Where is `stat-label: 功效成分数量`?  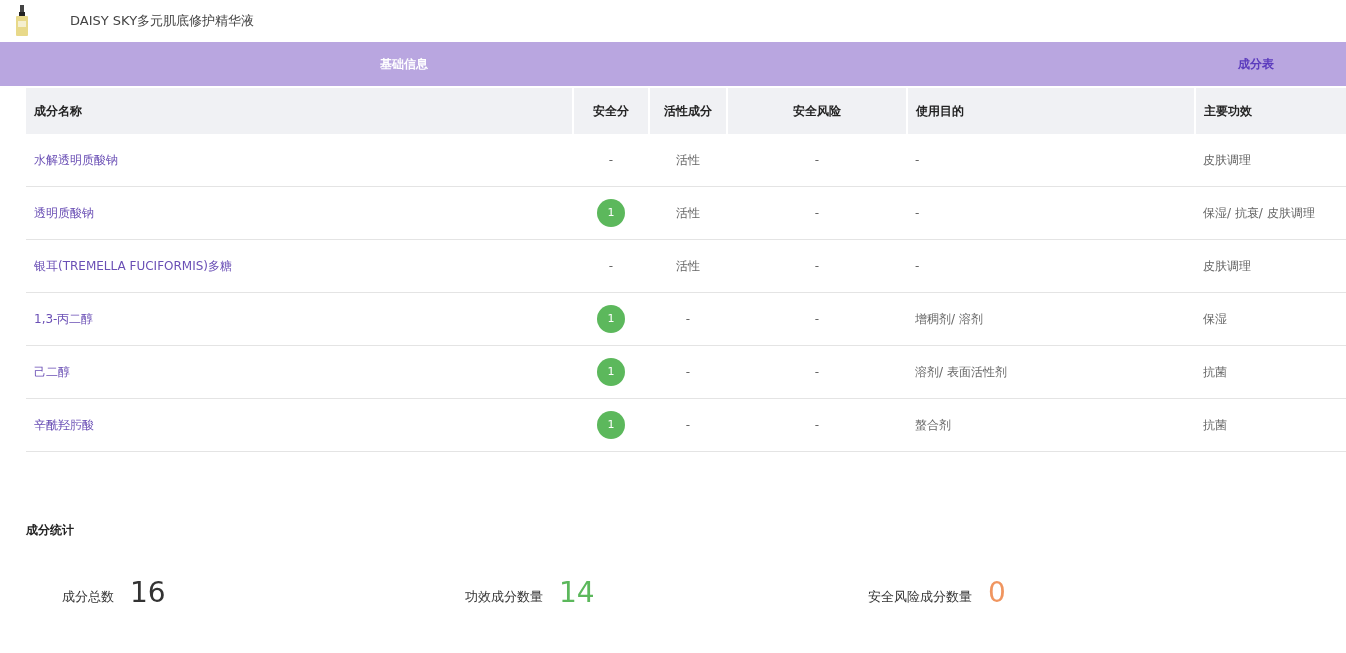 stat-label: 功效成分数量 is located at coordinates (504, 596).